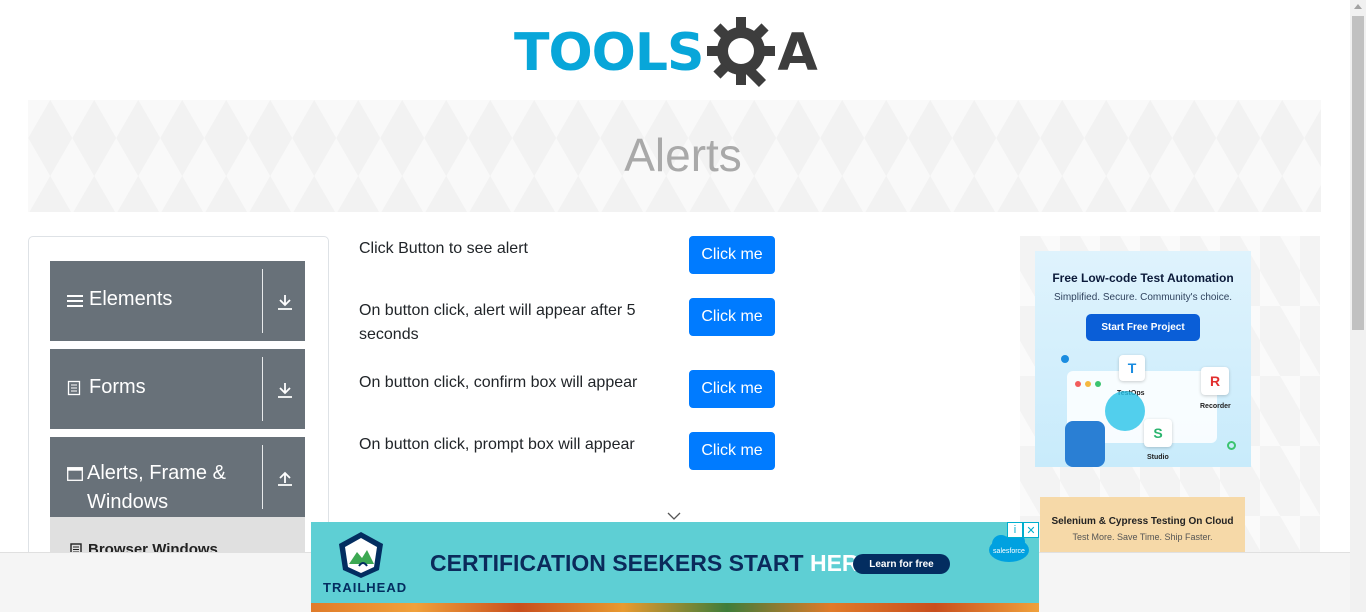 The width and height of the screenshot is (1366, 612). Describe the element at coordinates (1215, 406) in the screenshot. I see `product-caption: Recorder` at that location.